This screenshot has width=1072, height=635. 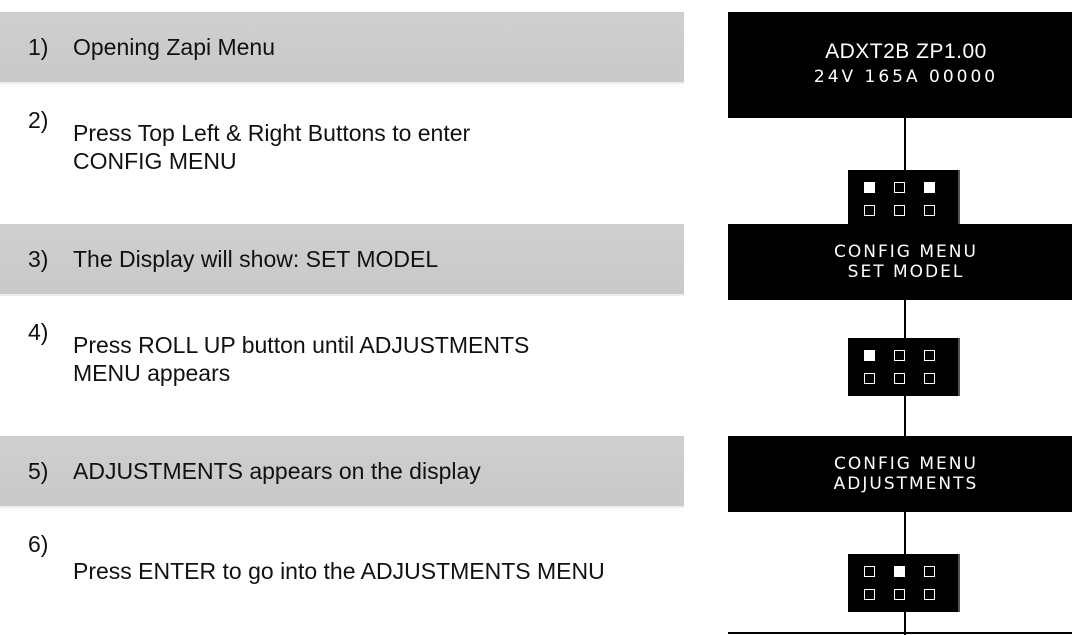 I want to click on lcd-display-1: ADXT2B ZP1.00 24V 165A 00000, so click(x=900, y=65).